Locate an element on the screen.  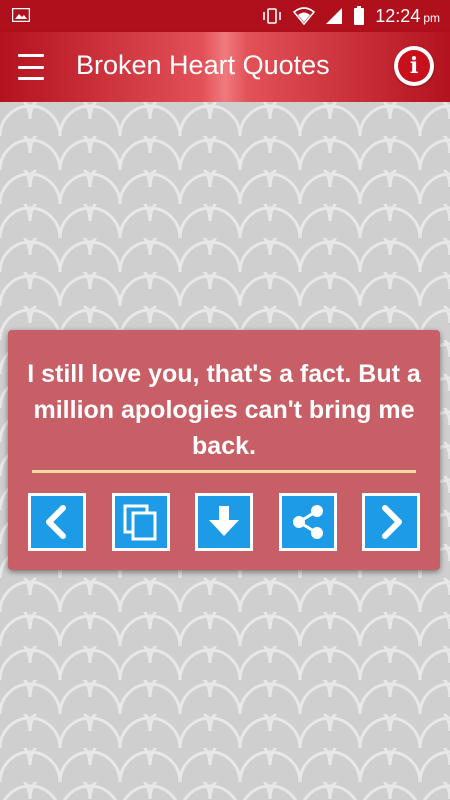
clock-ampm: pm is located at coordinates (431, 17).